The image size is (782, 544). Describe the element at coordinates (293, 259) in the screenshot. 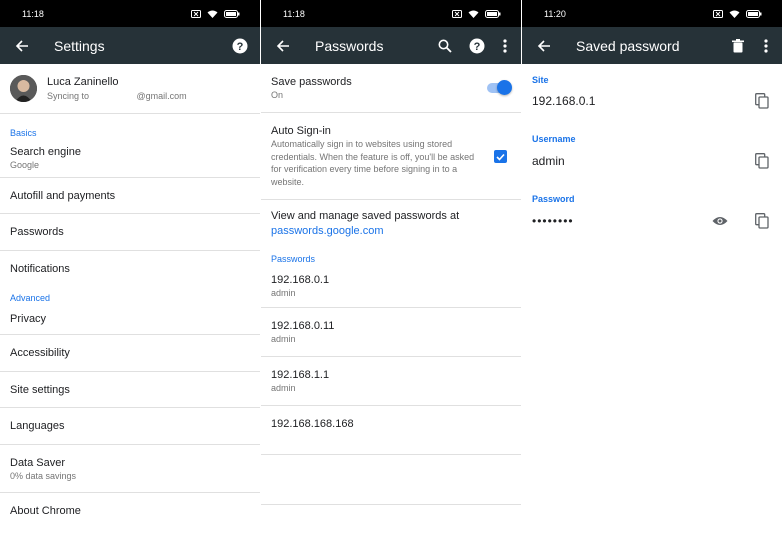

I see `section-passwords: Passwords` at that location.